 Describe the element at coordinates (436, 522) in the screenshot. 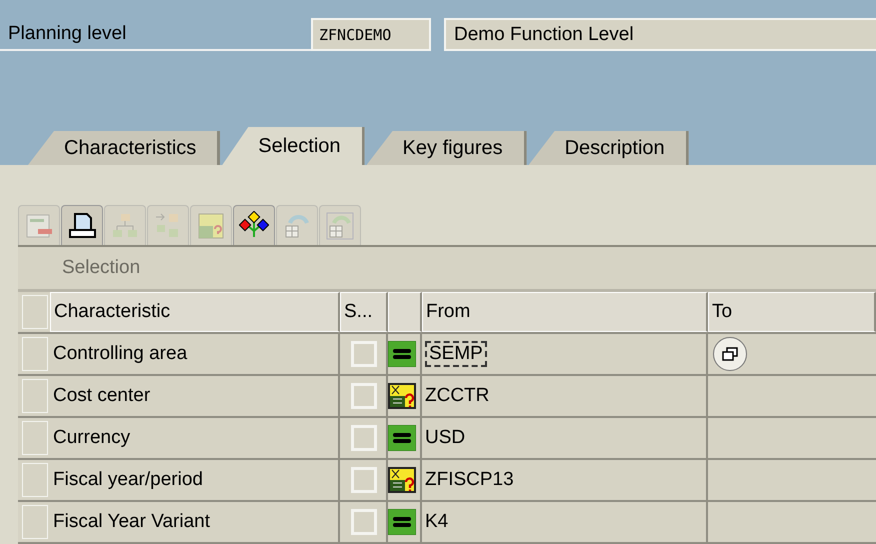

I see `from-value-field: K4` at that location.